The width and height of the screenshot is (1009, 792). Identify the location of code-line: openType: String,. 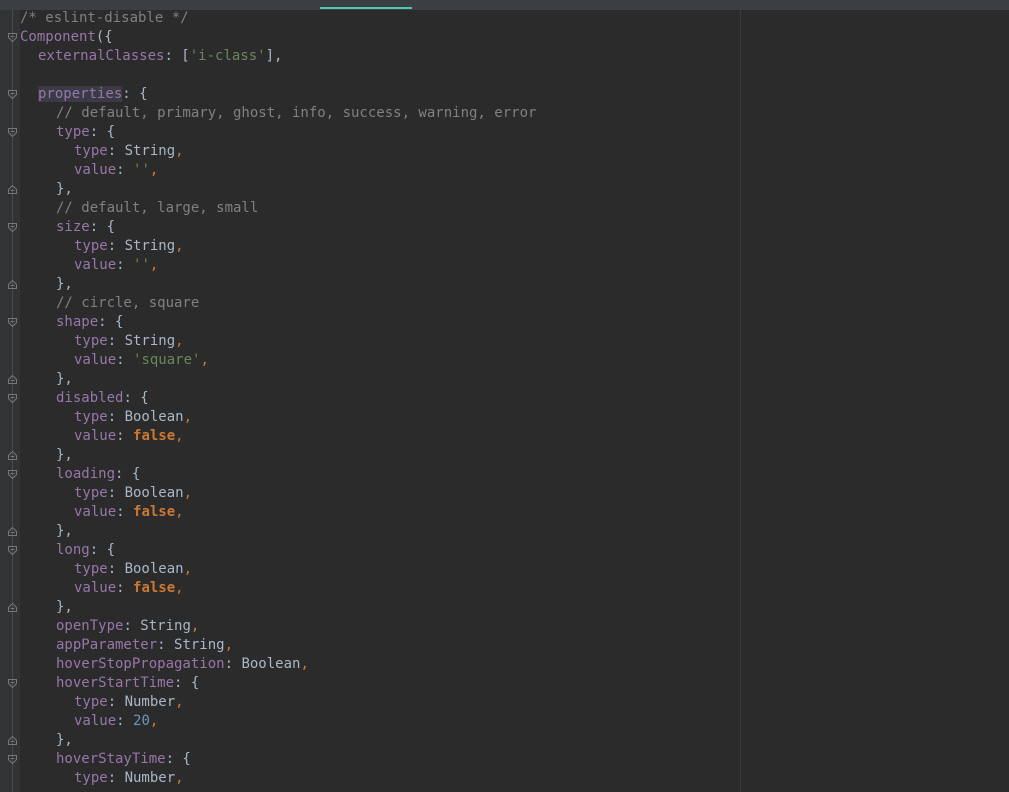
(380, 626).